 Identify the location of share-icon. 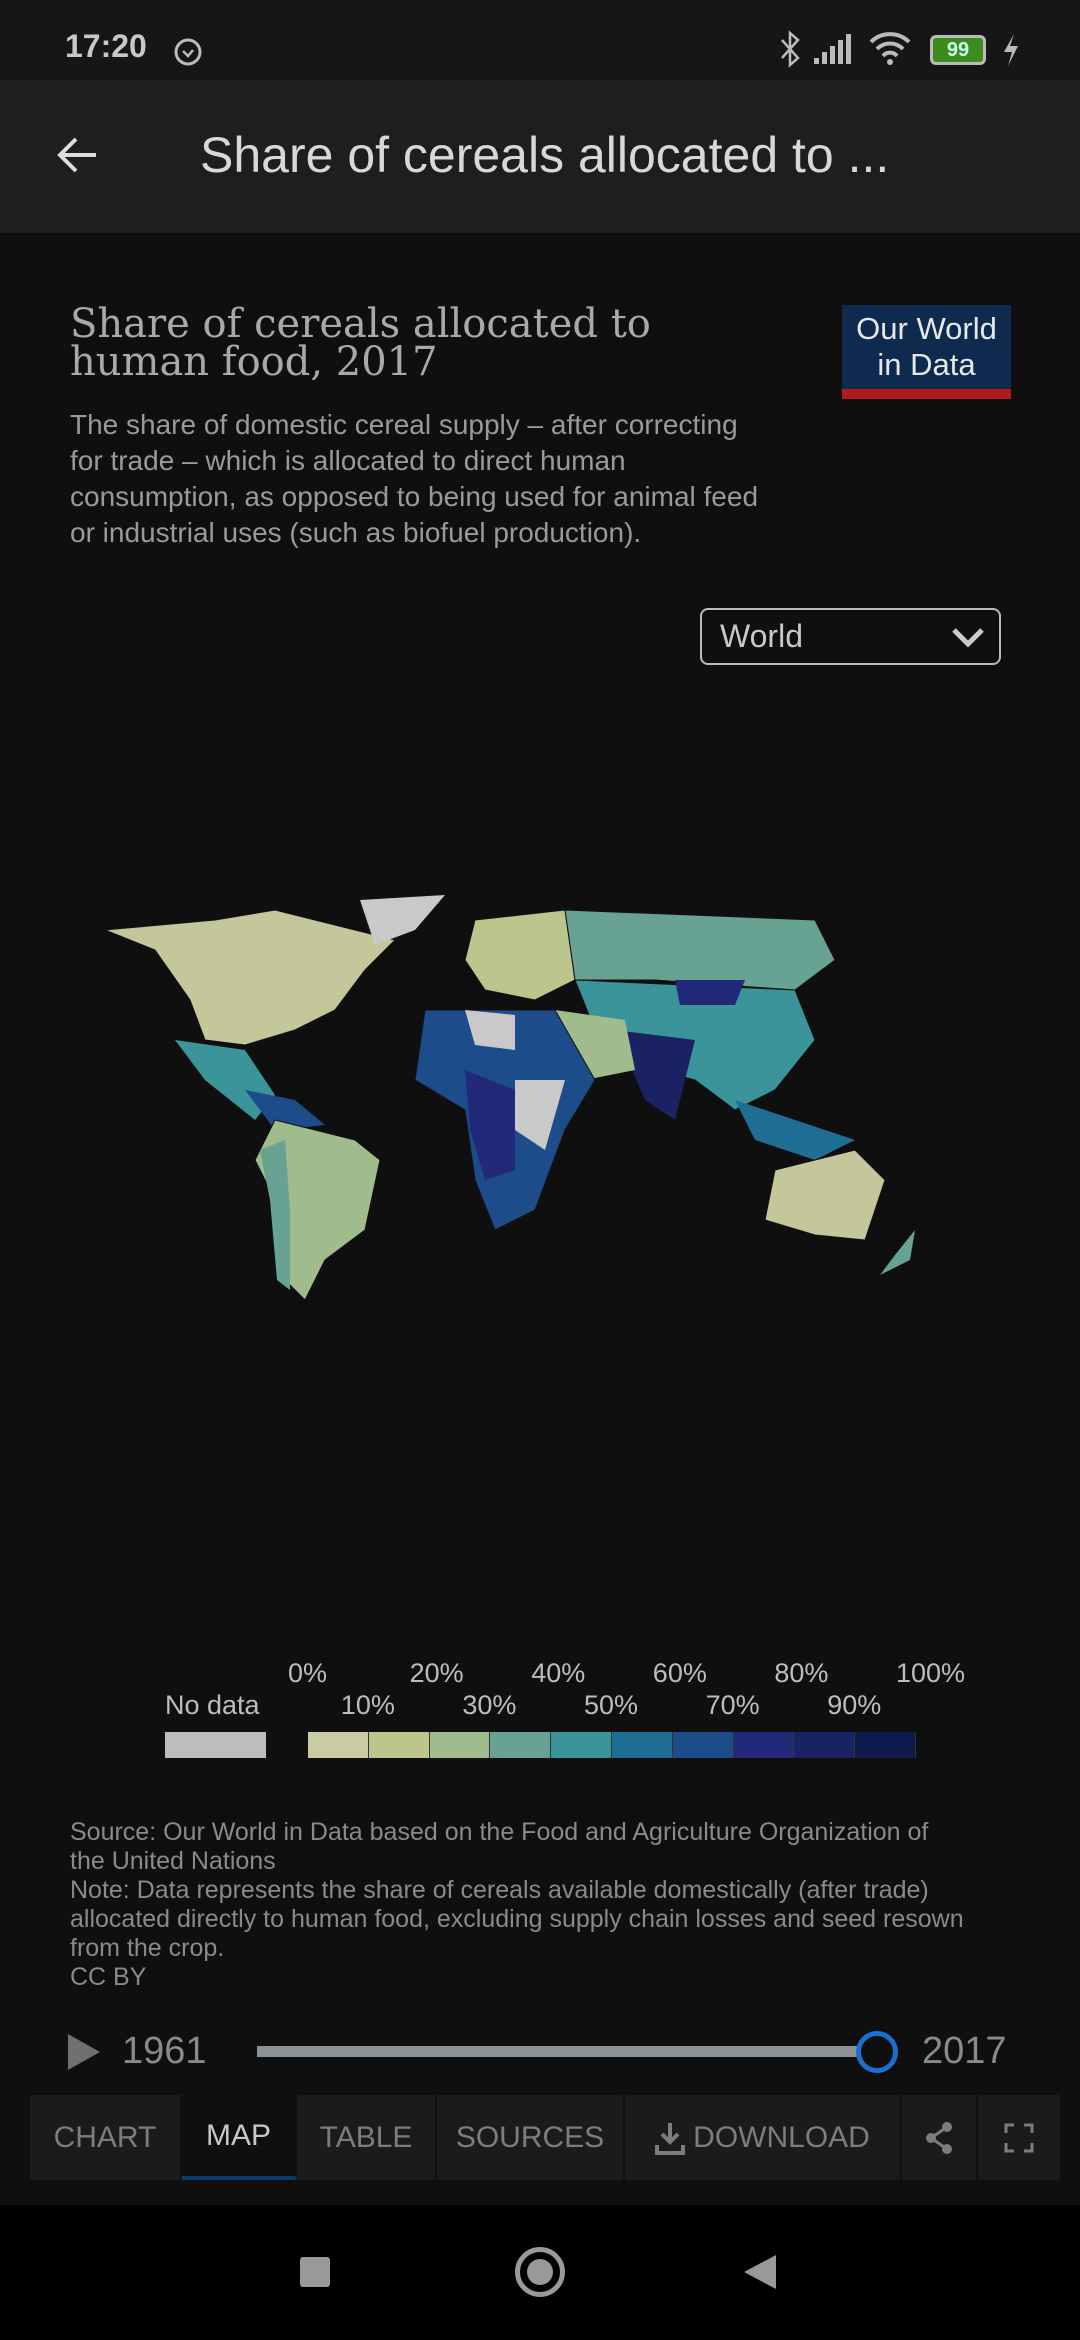
(939, 2137).